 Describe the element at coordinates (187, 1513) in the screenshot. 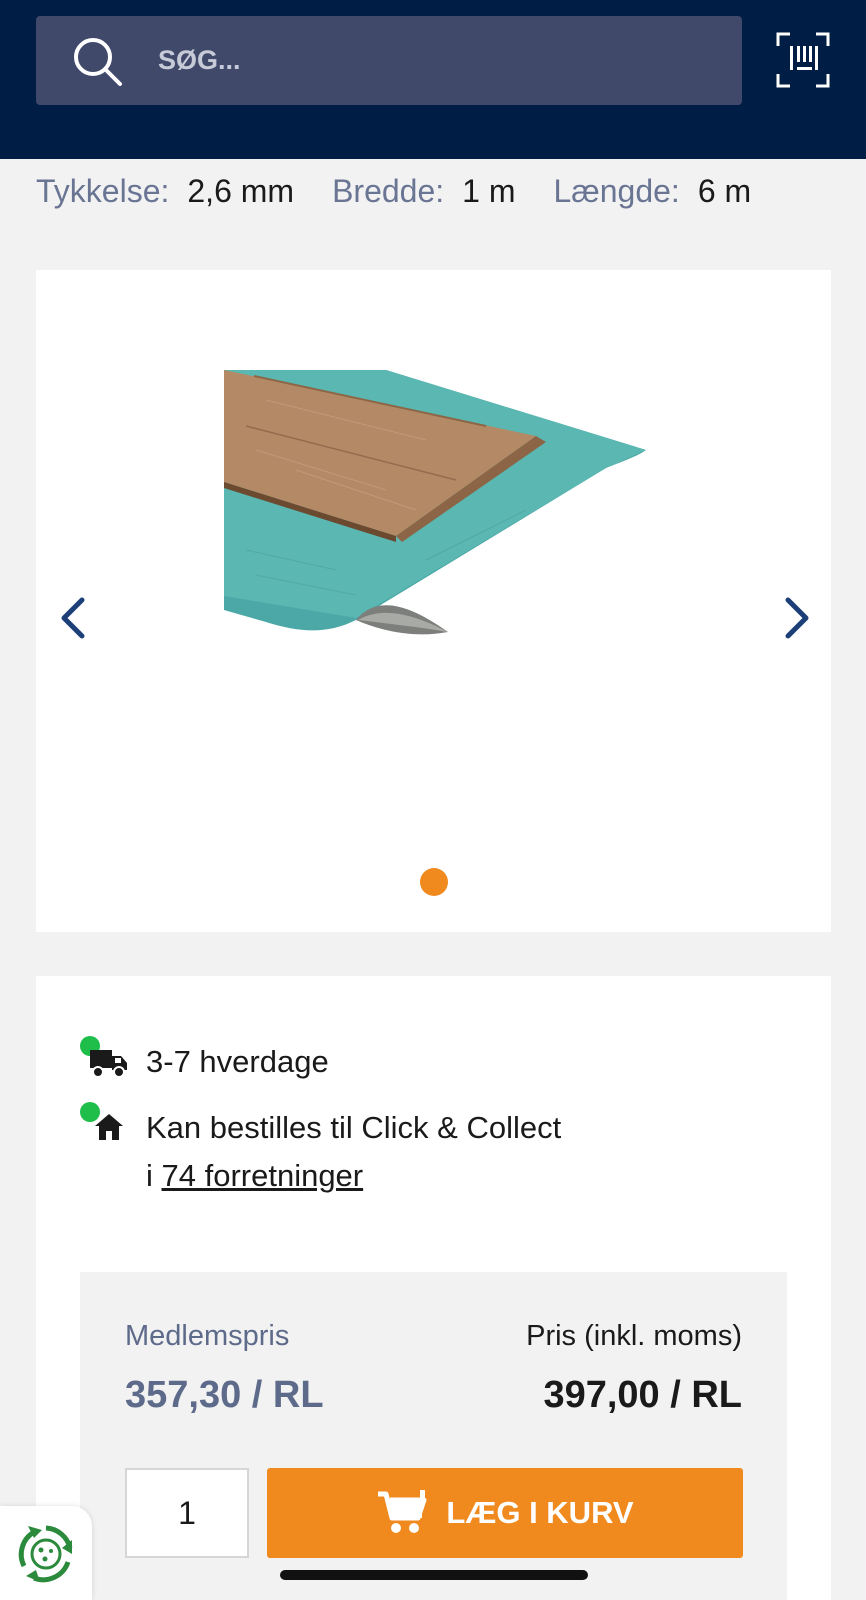

I see `quantity-input` at that location.